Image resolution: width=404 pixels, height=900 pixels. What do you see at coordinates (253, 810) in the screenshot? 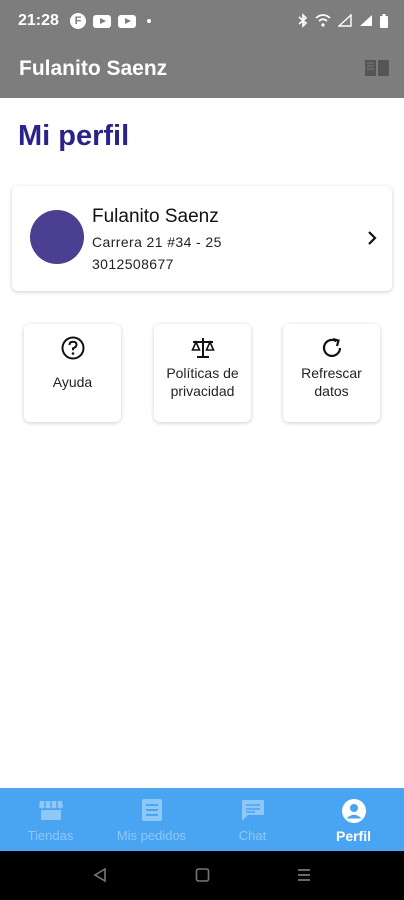
I see `chat-icon` at bounding box center [253, 810].